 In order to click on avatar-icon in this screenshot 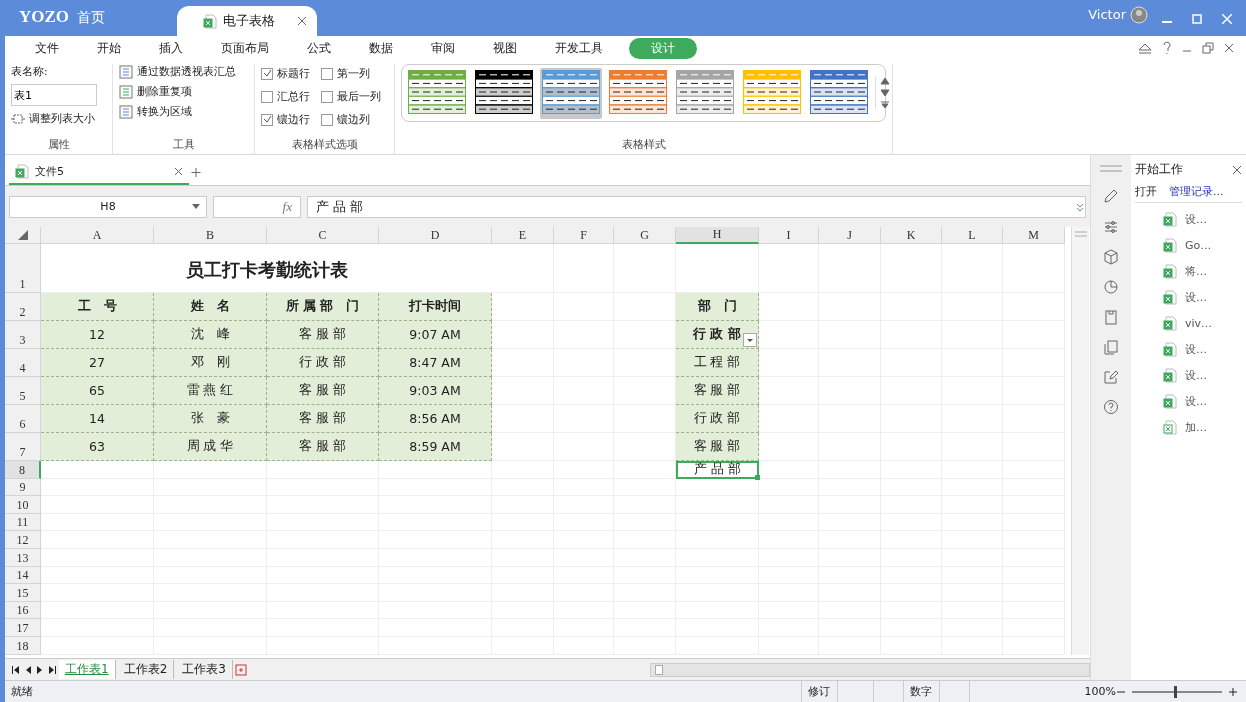, I will do `click(1139, 15)`.